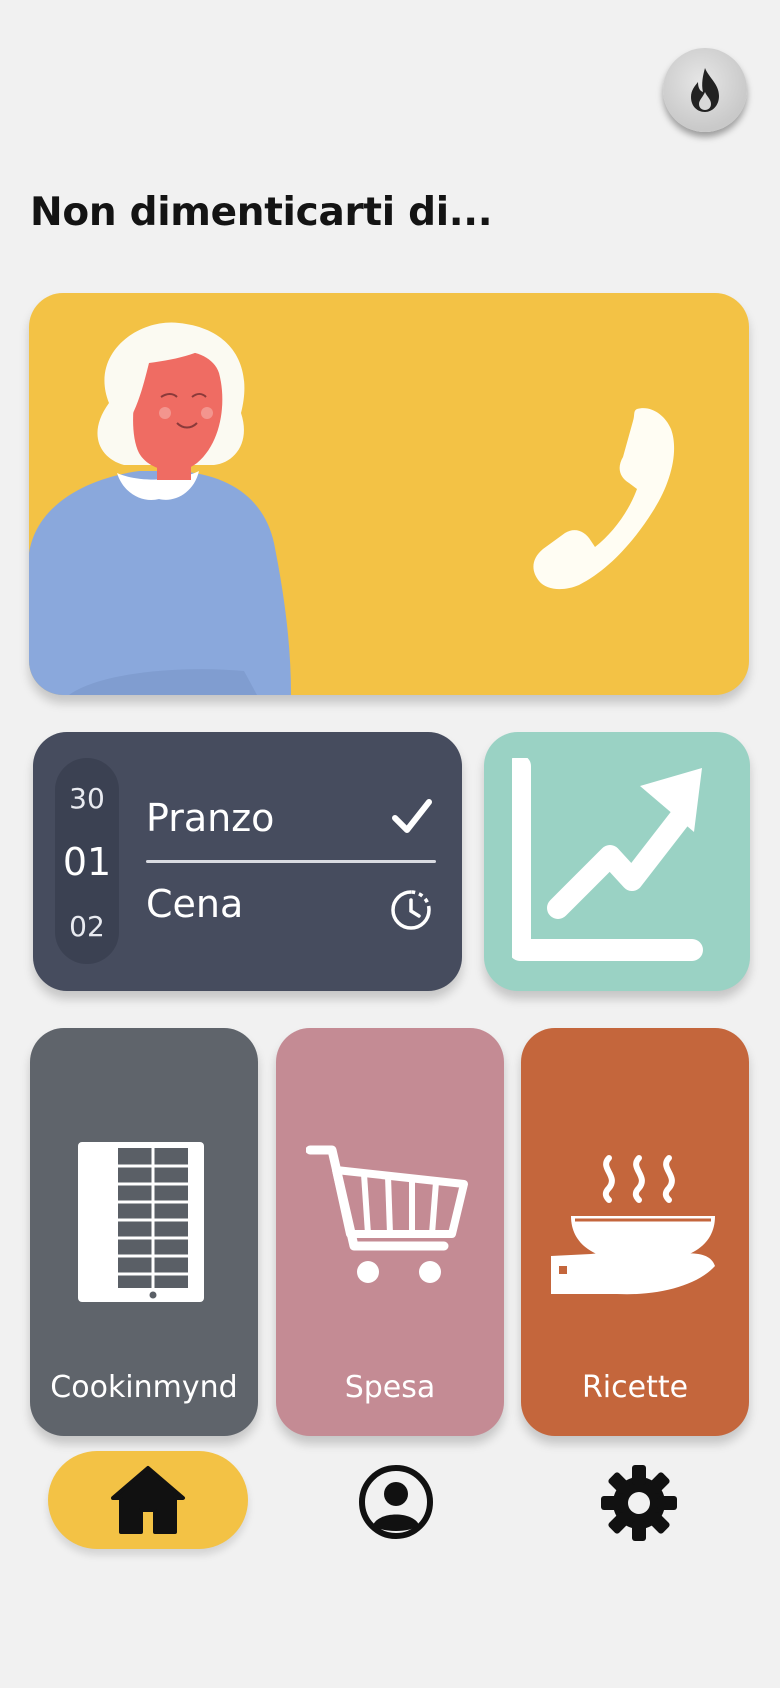 This screenshot has width=780, height=1688. Describe the element at coordinates (87, 798) in the screenshot. I see `date-prev: 30` at that location.